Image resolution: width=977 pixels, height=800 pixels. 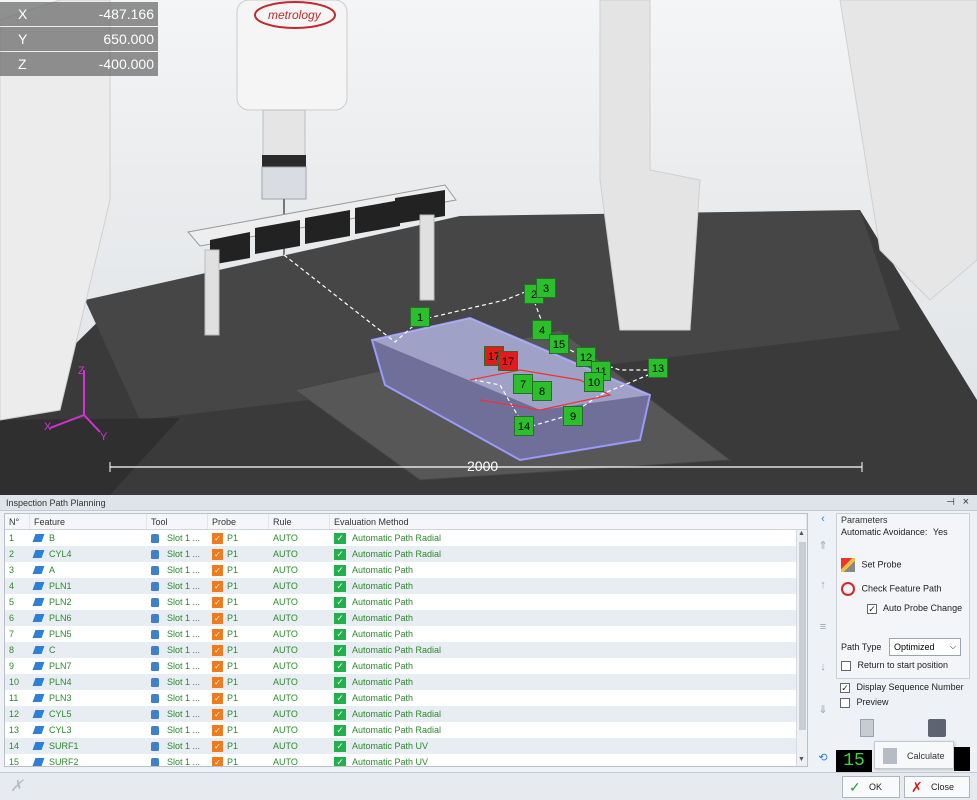 What do you see at coordinates (823, 545) in the screenshot?
I see `move-top-icon: ⇑` at bounding box center [823, 545].